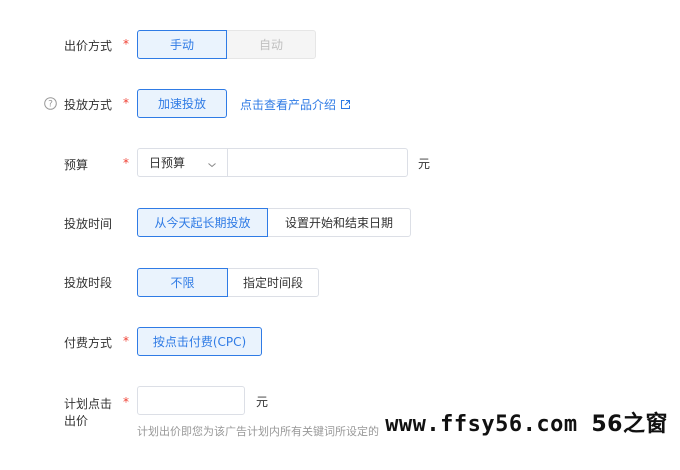 The image size is (680, 470). I want to click on plan-bid-input, so click(191, 400).